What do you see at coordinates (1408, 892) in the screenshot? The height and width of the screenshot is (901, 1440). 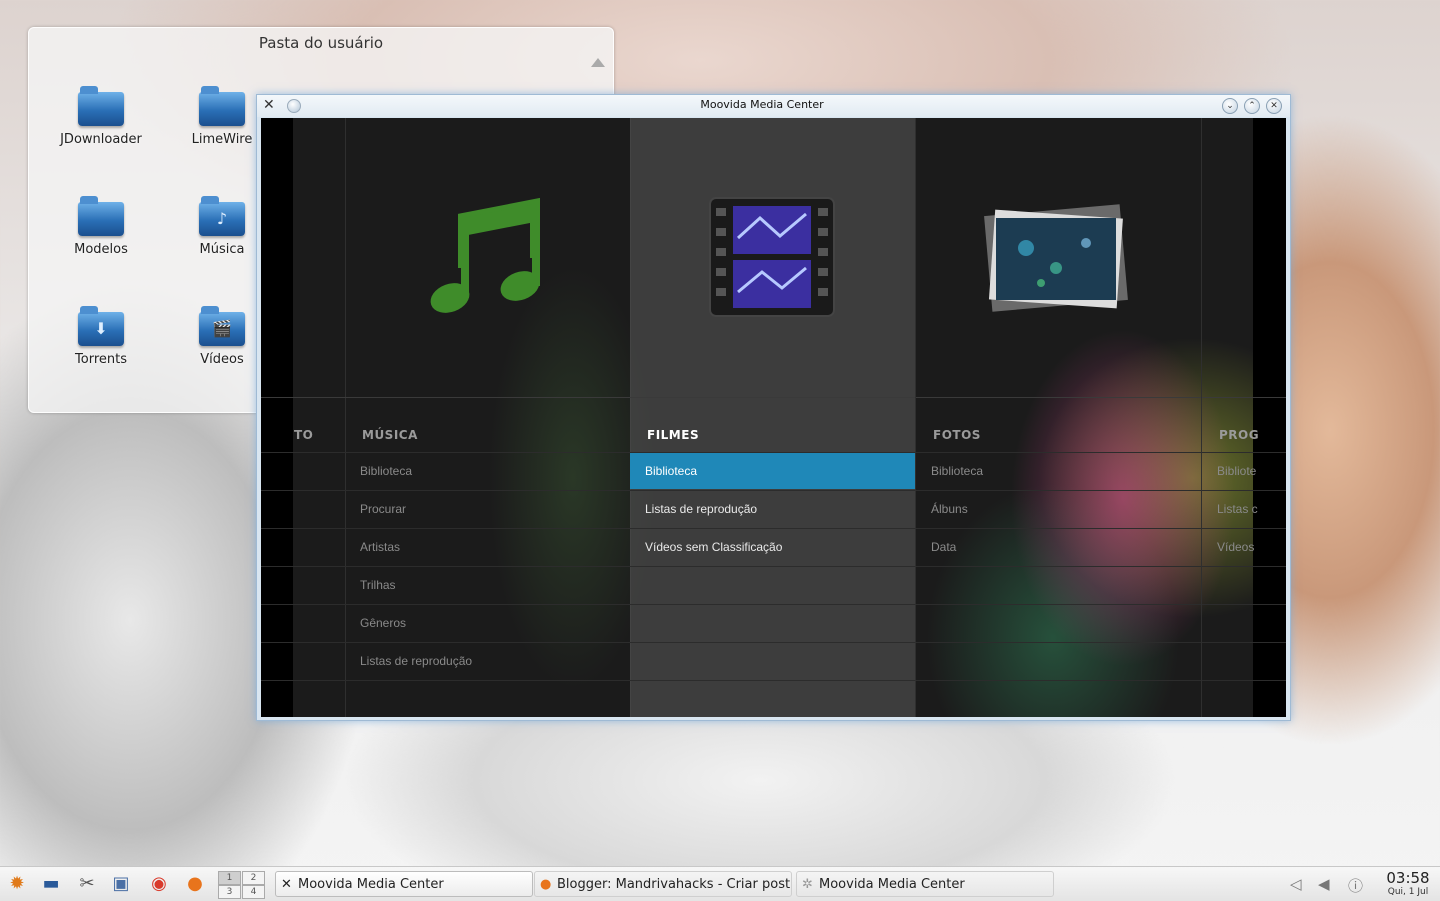 I see `clock-date: Qui, 1 Jul` at bounding box center [1408, 892].